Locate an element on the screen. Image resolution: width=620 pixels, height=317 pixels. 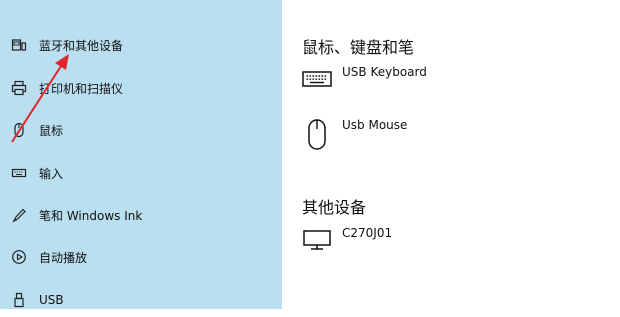
autoplay-icon is located at coordinates (19, 257).